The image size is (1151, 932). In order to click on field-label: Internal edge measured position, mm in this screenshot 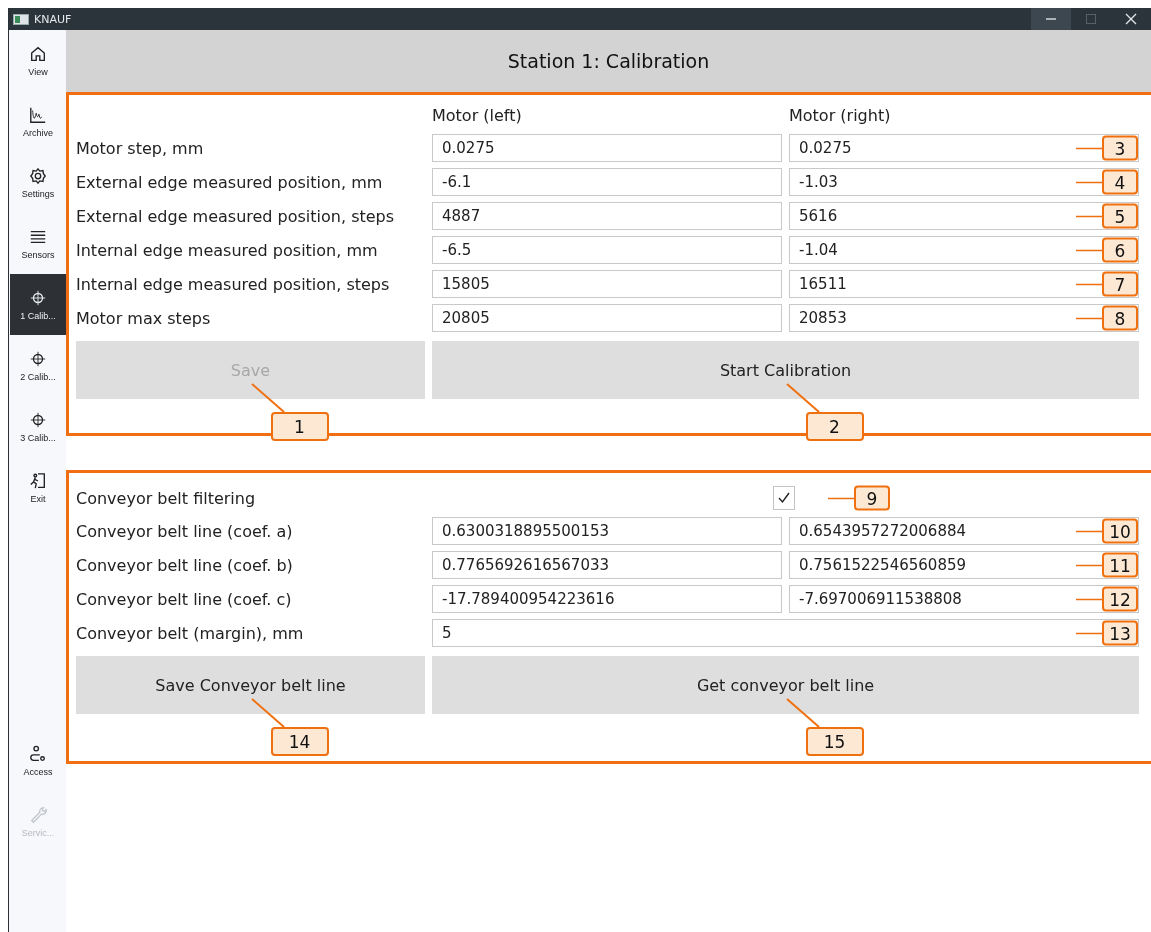, I will do `click(227, 250)`.